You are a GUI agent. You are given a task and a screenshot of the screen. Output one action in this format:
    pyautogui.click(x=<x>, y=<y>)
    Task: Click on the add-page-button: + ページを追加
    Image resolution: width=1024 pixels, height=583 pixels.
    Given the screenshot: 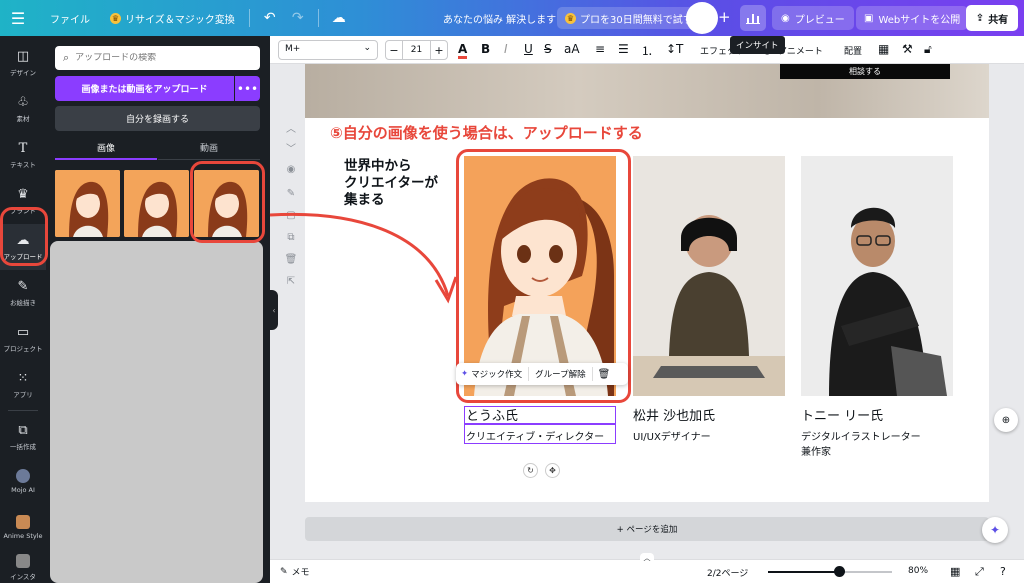 What is the action you would take?
    pyautogui.click(x=647, y=529)
    